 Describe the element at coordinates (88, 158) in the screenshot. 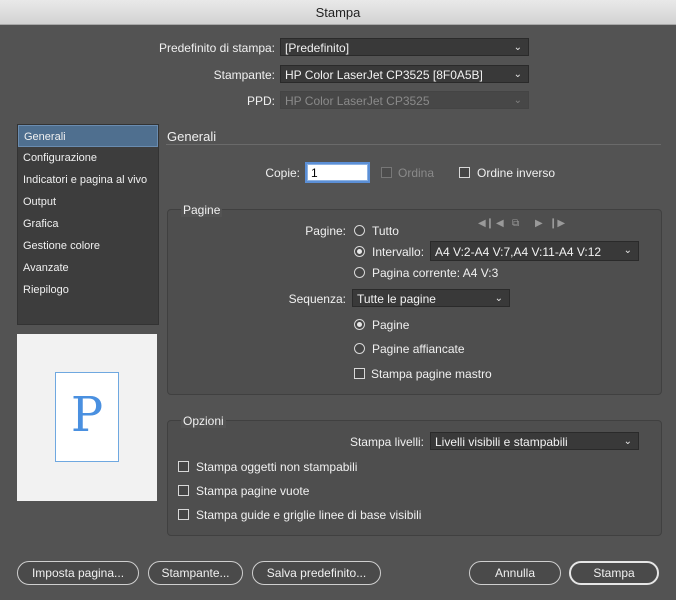

I see `sidebar-item-configurazione: Configurazione` at that location.